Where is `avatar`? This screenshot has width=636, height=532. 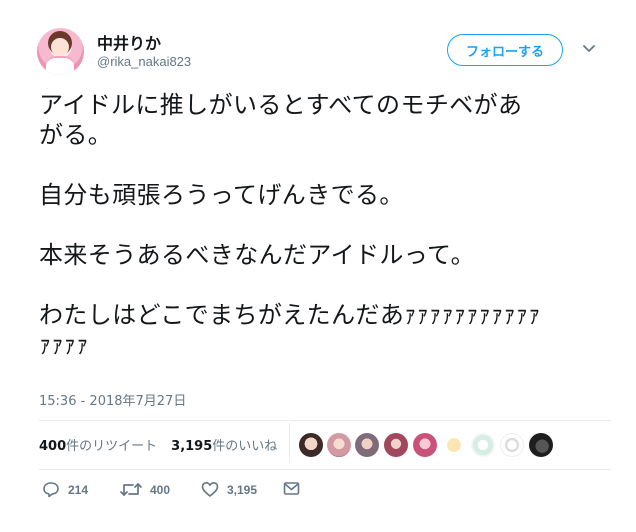 avatar is located at coordinates (60, 51).